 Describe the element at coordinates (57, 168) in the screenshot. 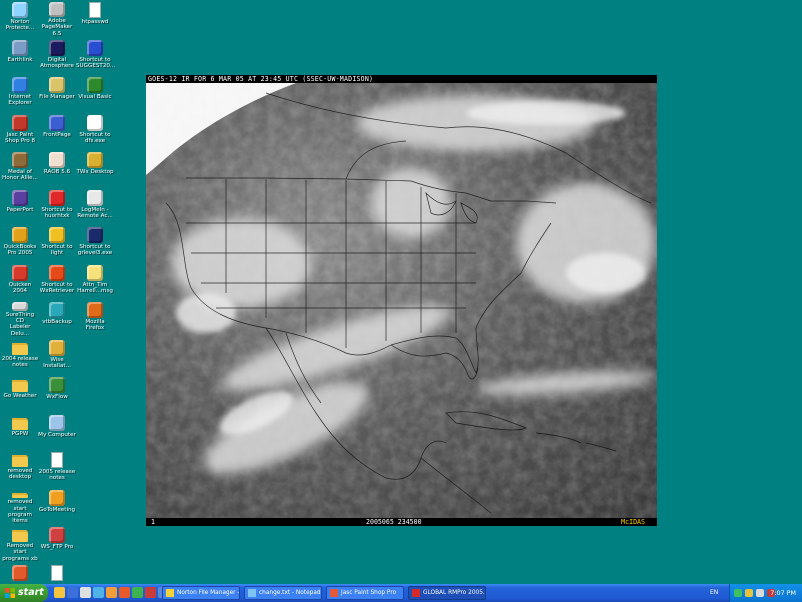

I see `desktop-shortcut: RAOB 5.6` at that location.